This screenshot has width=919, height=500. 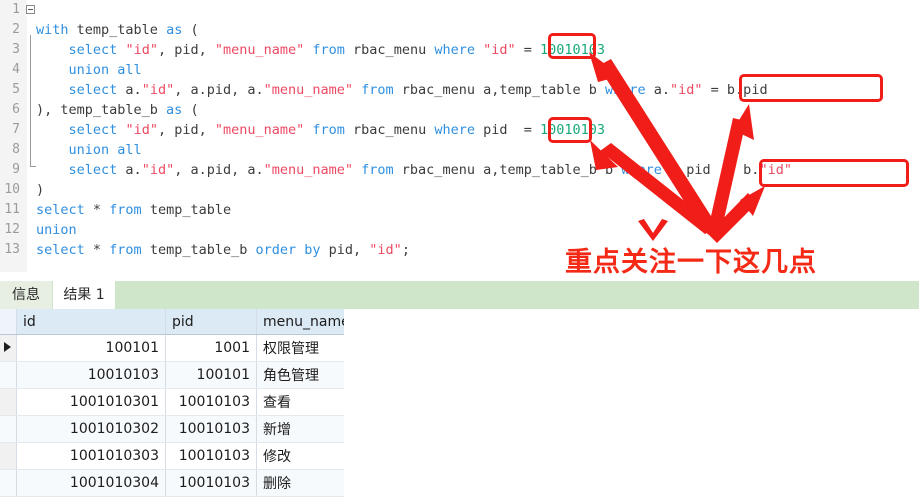 I want to click on line-number: 11, so click(x=12, y=209).